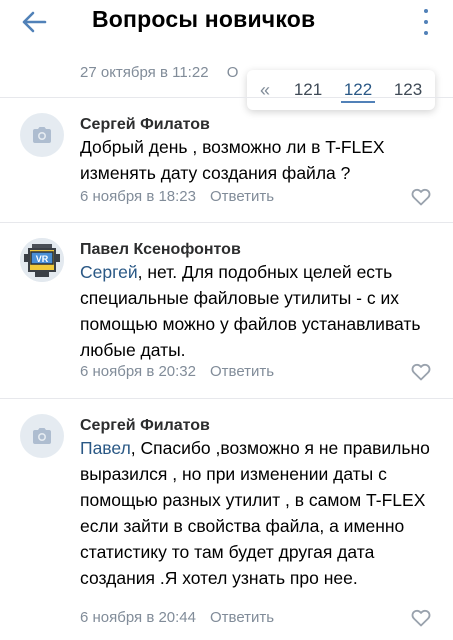 The image size is (453, 640). I want to click on comment-meta: 6 ноября в 20:32 Ответить, so click(177, 371).